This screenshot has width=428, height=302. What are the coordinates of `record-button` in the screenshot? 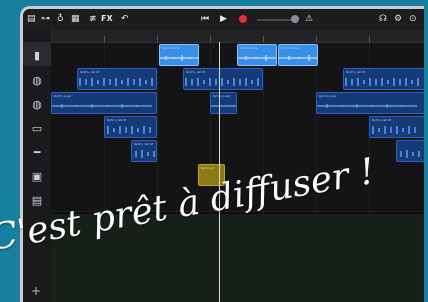 It's located at (243, 19).